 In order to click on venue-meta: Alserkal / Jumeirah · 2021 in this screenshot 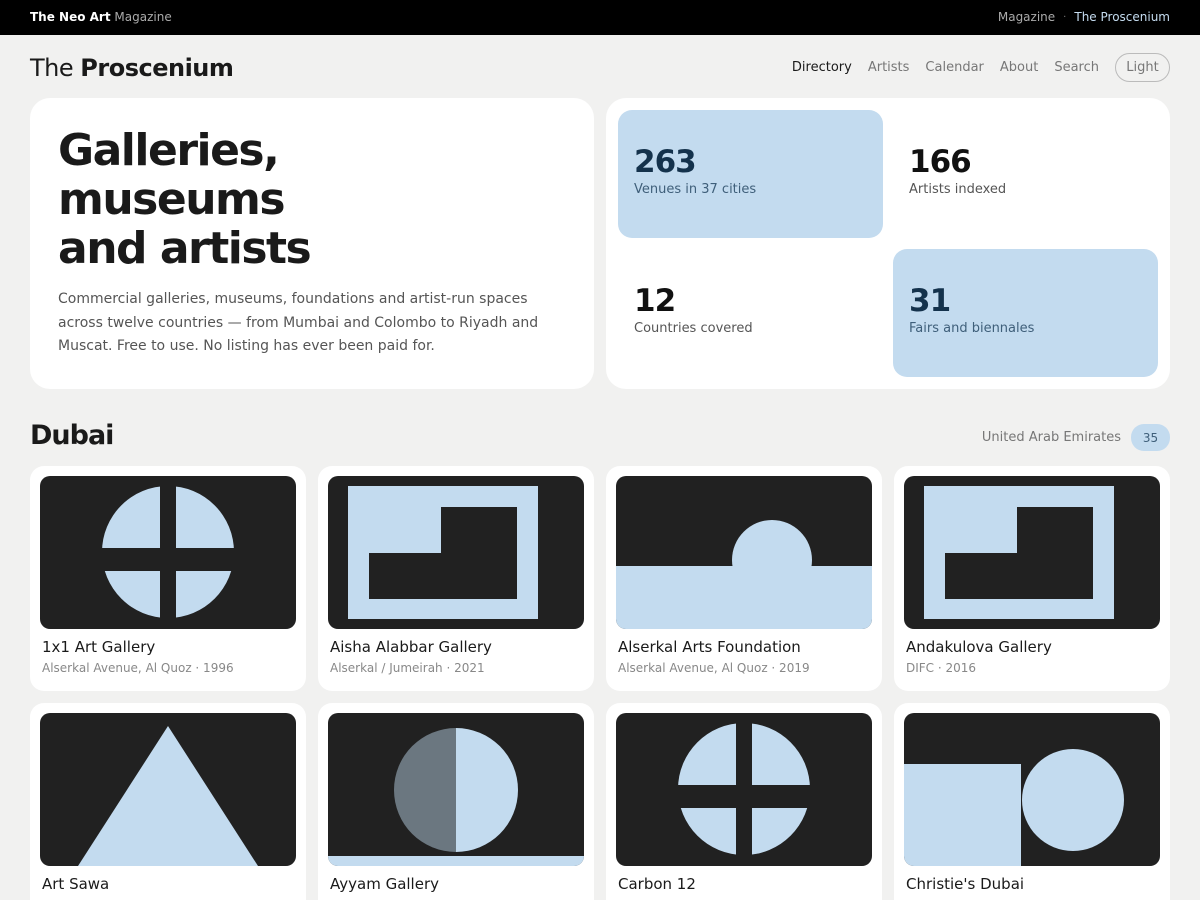, I will do `click(407, 668)`.